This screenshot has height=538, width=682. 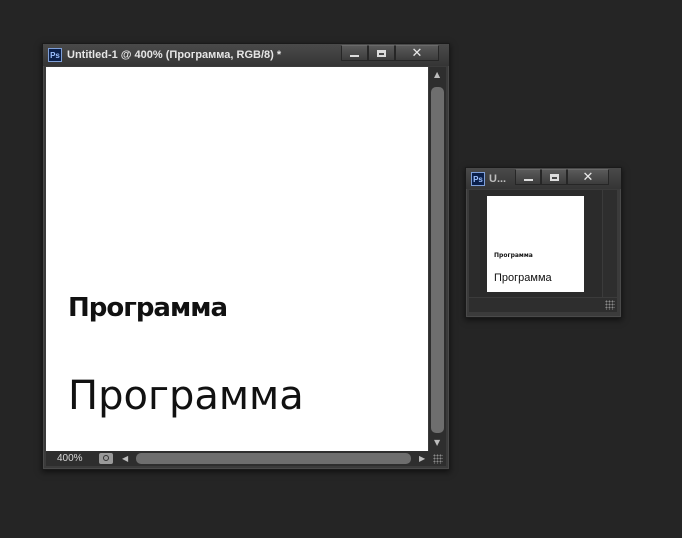 What do you see at coordinates (186, 396) in the screenshot?
I see `canvas-text-large: Программа` at bounding box center [186, 396].